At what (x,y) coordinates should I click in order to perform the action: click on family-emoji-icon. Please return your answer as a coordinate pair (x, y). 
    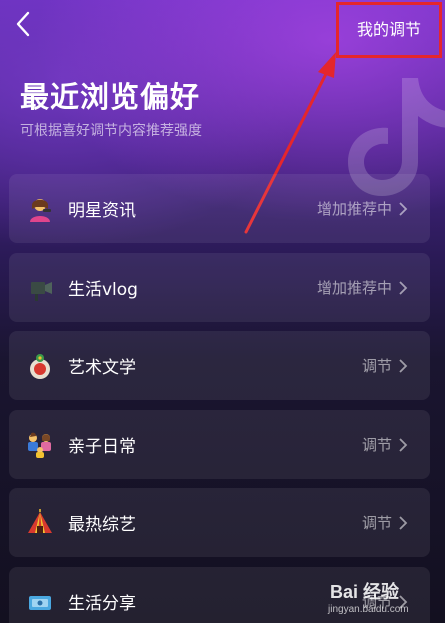
    Looking at the image, I should click on (40, 445).